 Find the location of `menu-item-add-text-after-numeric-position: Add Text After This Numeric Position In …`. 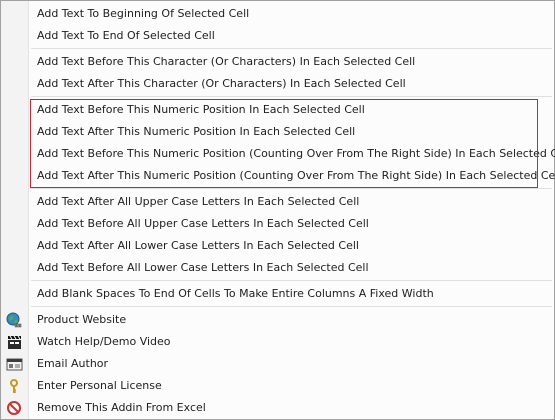

menu-item-add-text-after-numeric-position: Add Text After This Numeric Position In … is located at coordinates (277, 132).